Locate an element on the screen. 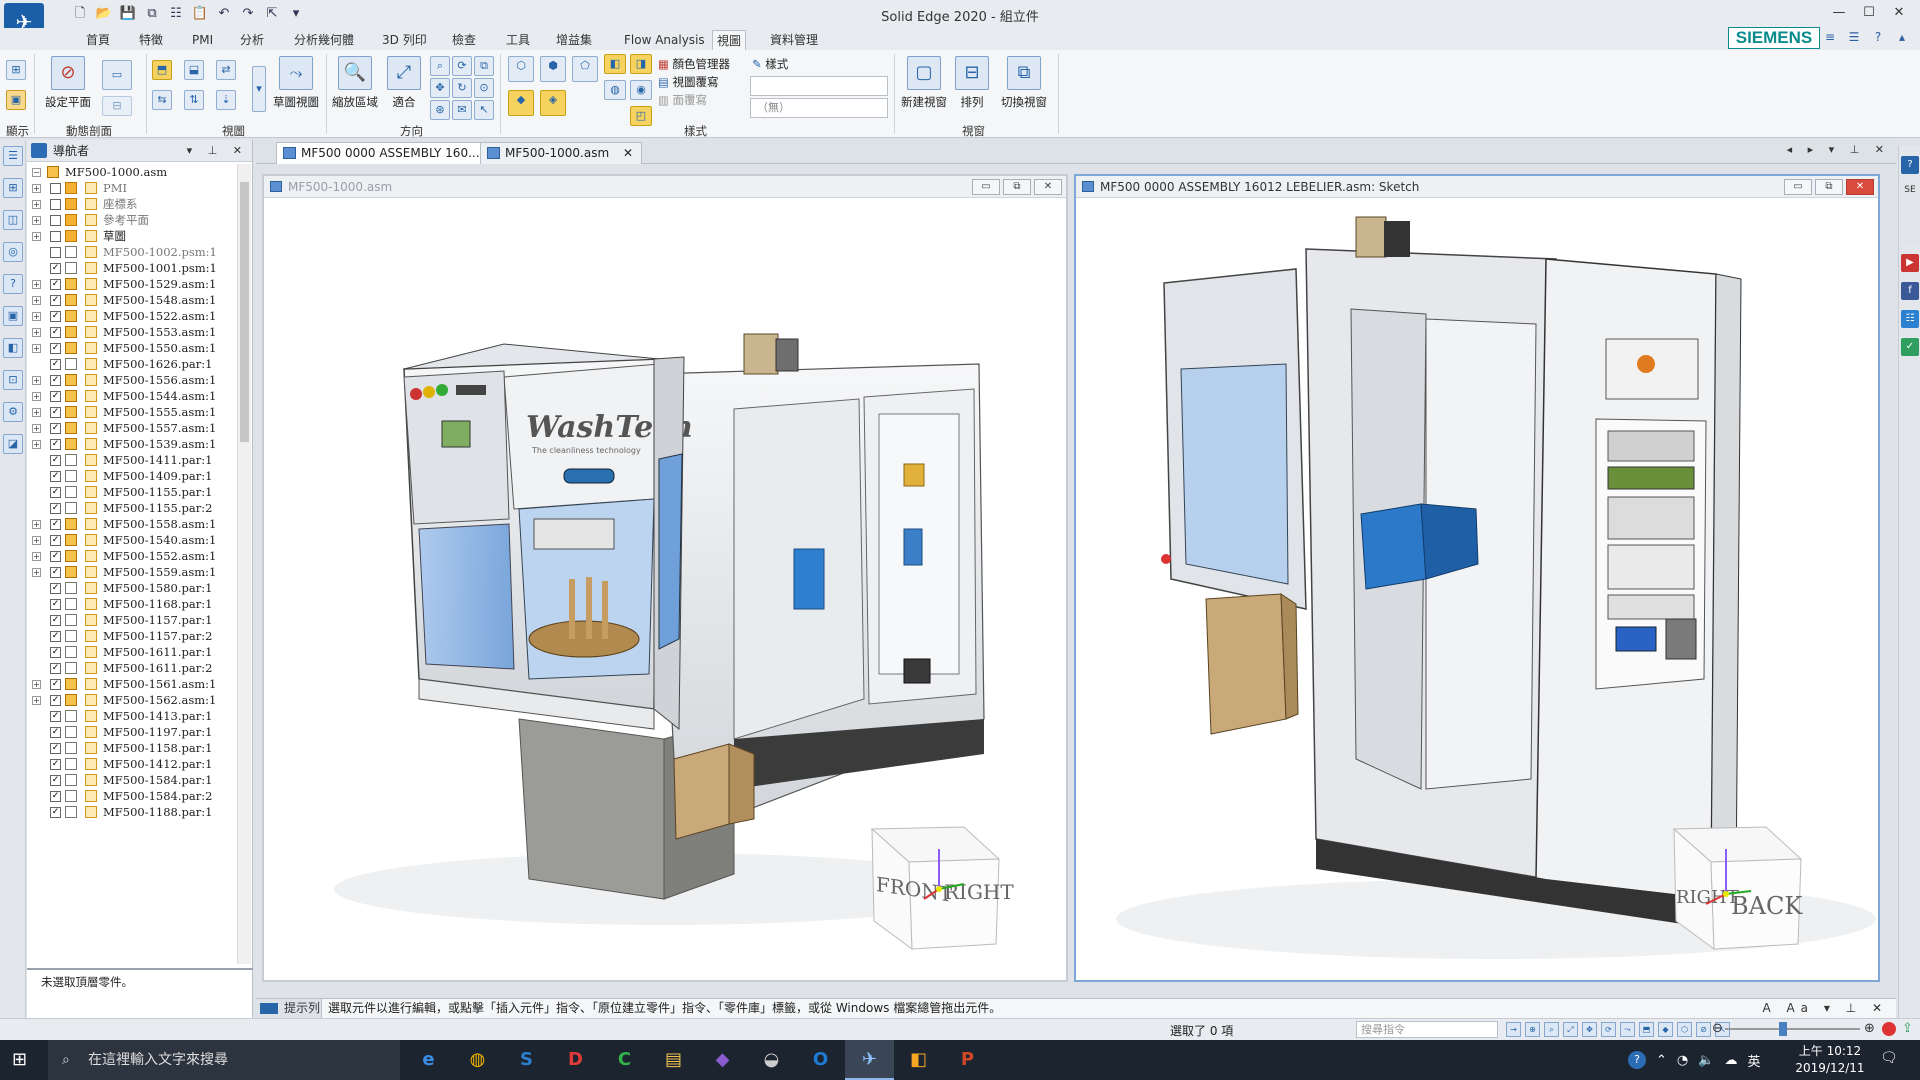 This screenshot has height=1080, width=1920. chevron-up-icon: ⌃ is located at coordinates (1661, 1060).